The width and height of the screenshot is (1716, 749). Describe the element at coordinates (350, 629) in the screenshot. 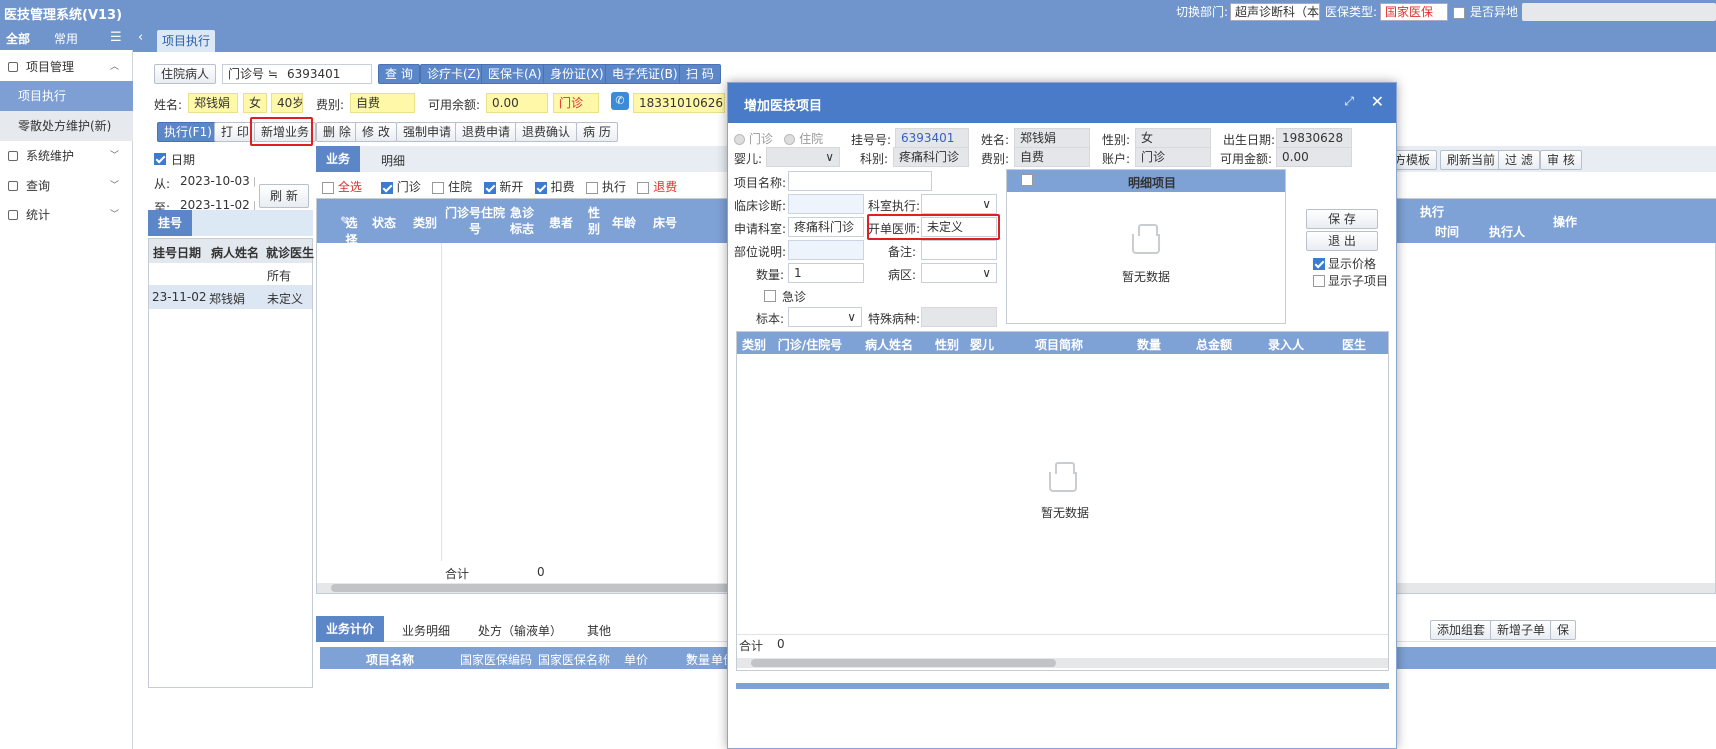

I see `tab-pricing: 业务计价` at that location.